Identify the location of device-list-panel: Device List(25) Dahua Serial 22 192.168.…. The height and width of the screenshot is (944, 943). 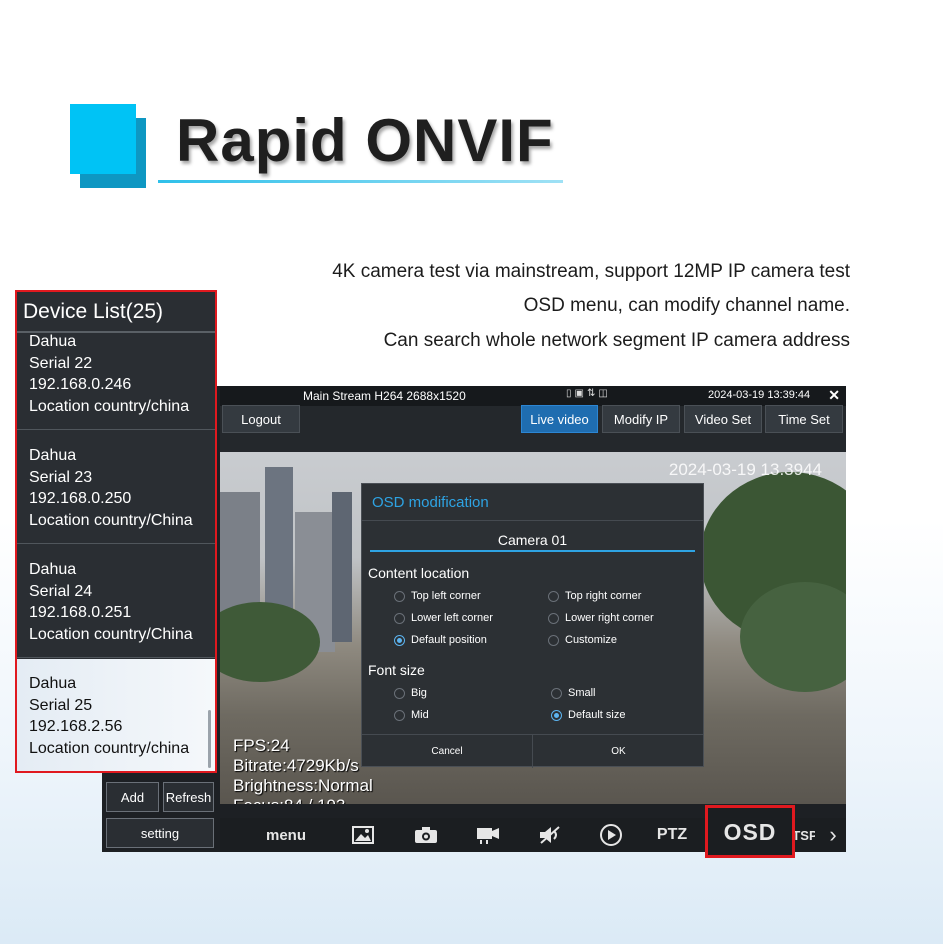
(116, 531).